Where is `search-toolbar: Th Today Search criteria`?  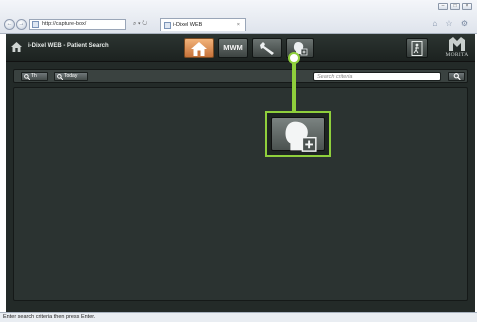 search-toolbar: Th Today Search criteria is located at coordinates (240, 76).